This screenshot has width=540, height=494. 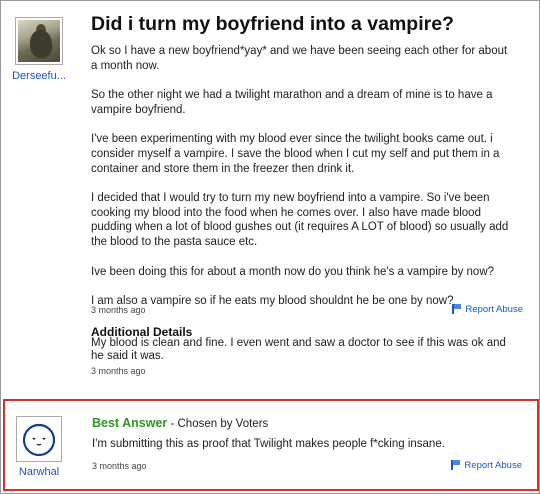 I want to click on rabbit-photo, so click(x=39, y=41).